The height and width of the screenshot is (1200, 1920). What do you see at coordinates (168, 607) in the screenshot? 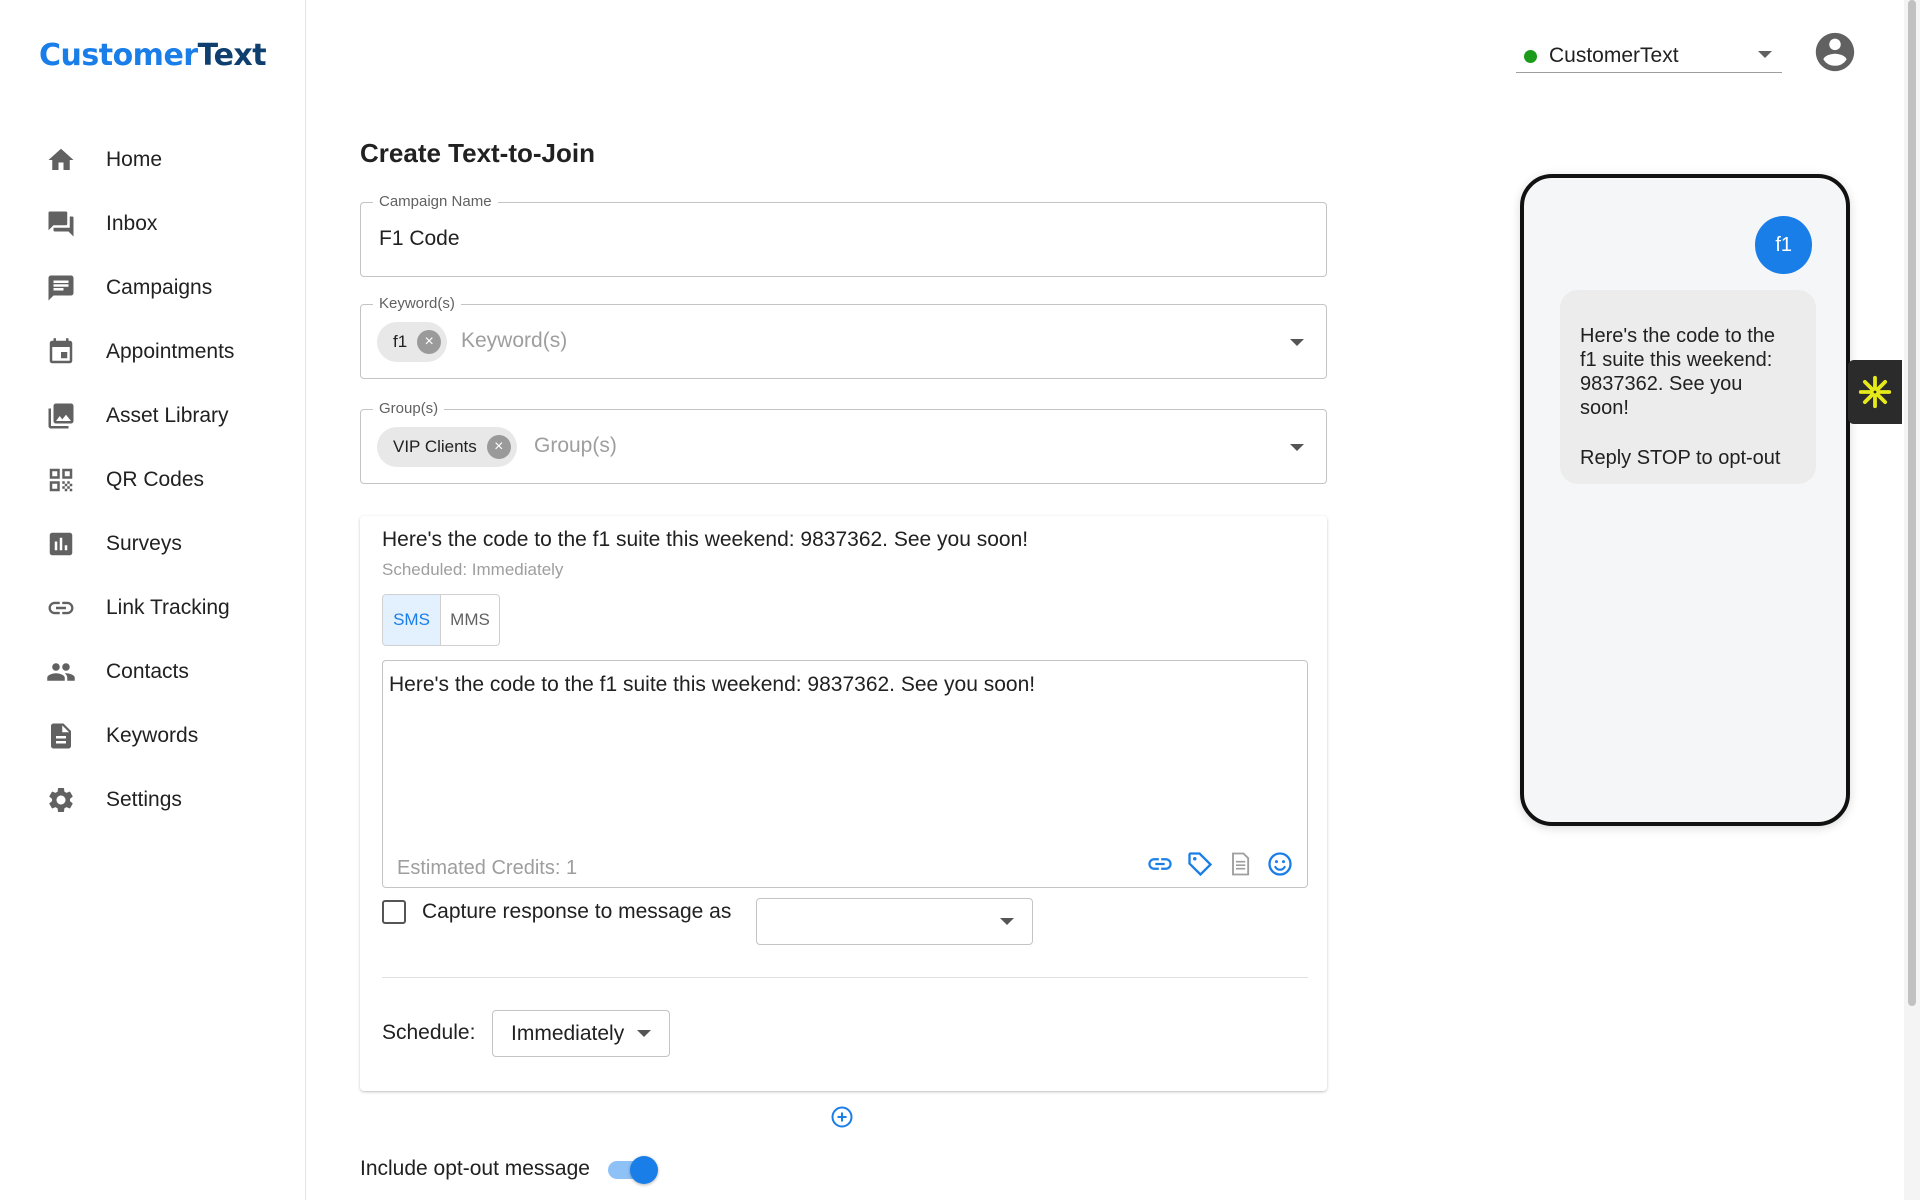
I see `sidebar-item-label: Link Tracking` at bounding box center [168, 607].